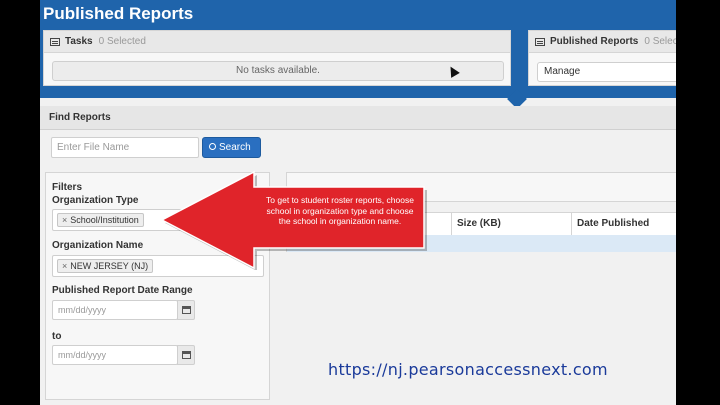  What do you see at coordinates (95, 200) in the screenshot?
I see `org-type-label: Organization Type` at bounding box center [95, 200].